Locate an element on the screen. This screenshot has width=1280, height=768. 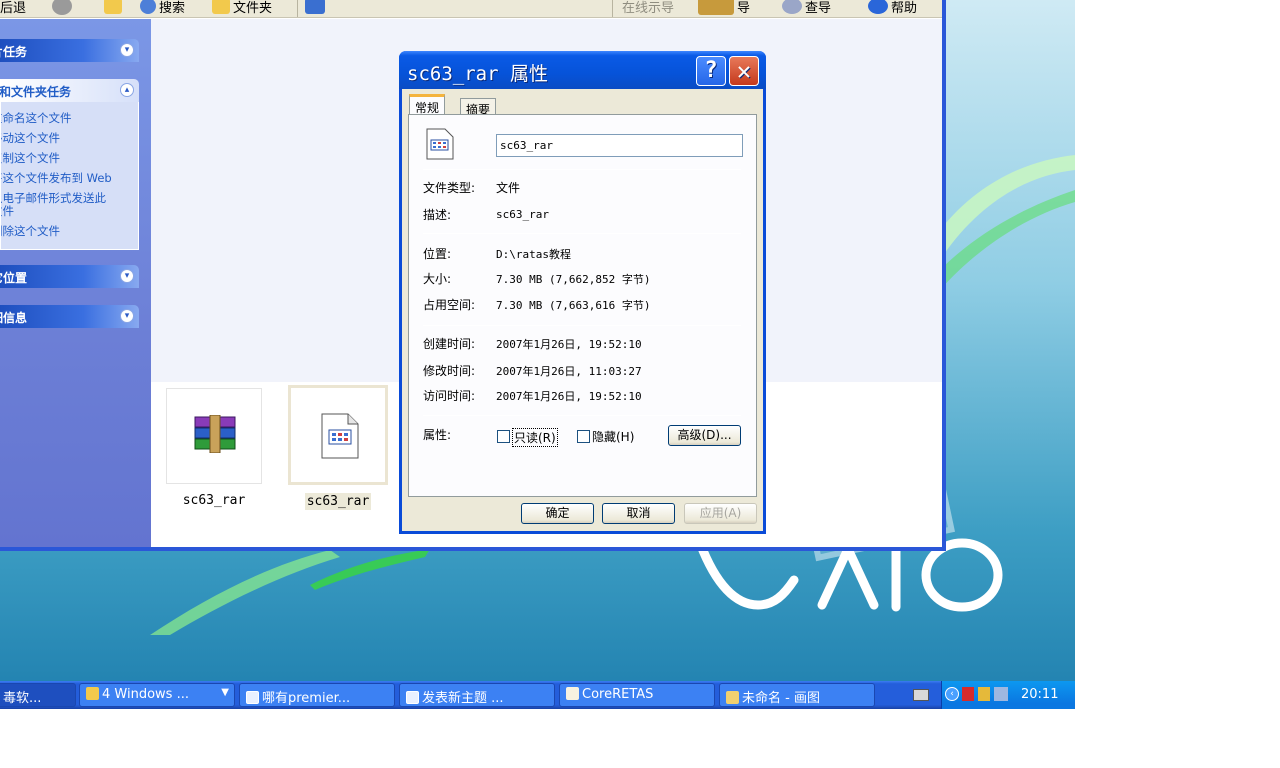
size-value: 7.30 MB (7,662,852 字节) is located at coordinates (573, 279).